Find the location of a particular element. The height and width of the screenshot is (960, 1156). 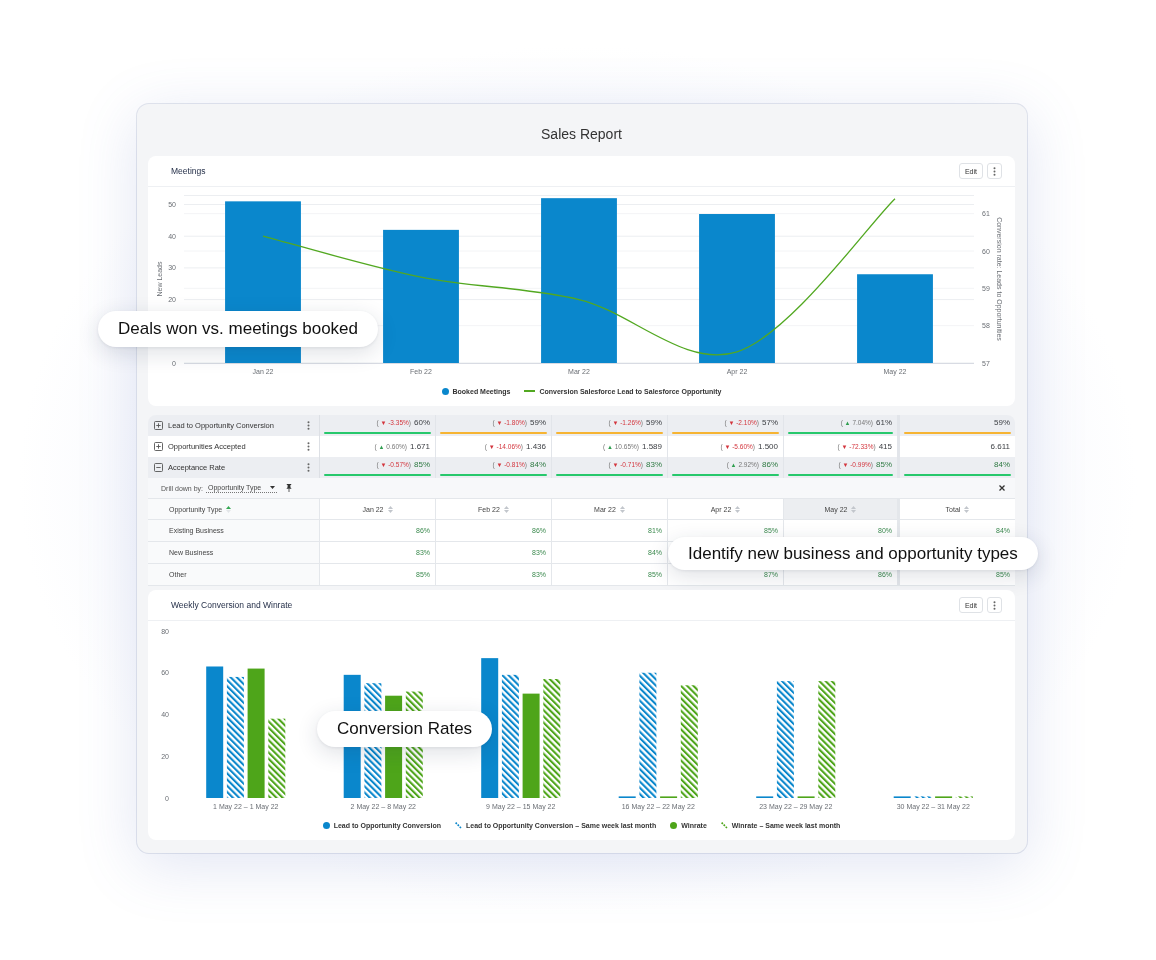

cell-value: 1.671 is located at coordinates (419, 446).